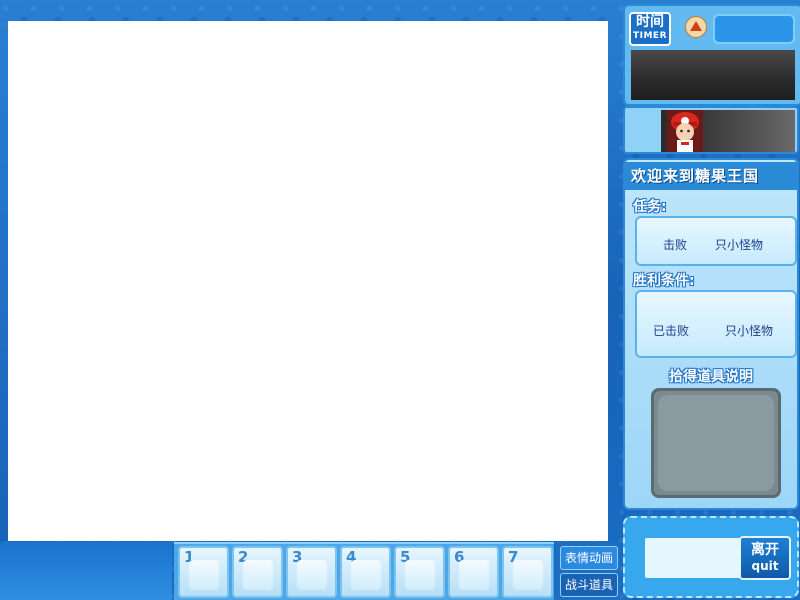 This screenshot has width=800, height=600. What do you see at coordinates (589, 558) in the screenshot?
I see `emote-tab-button: 表情动画` at bounding box center [589, 558].